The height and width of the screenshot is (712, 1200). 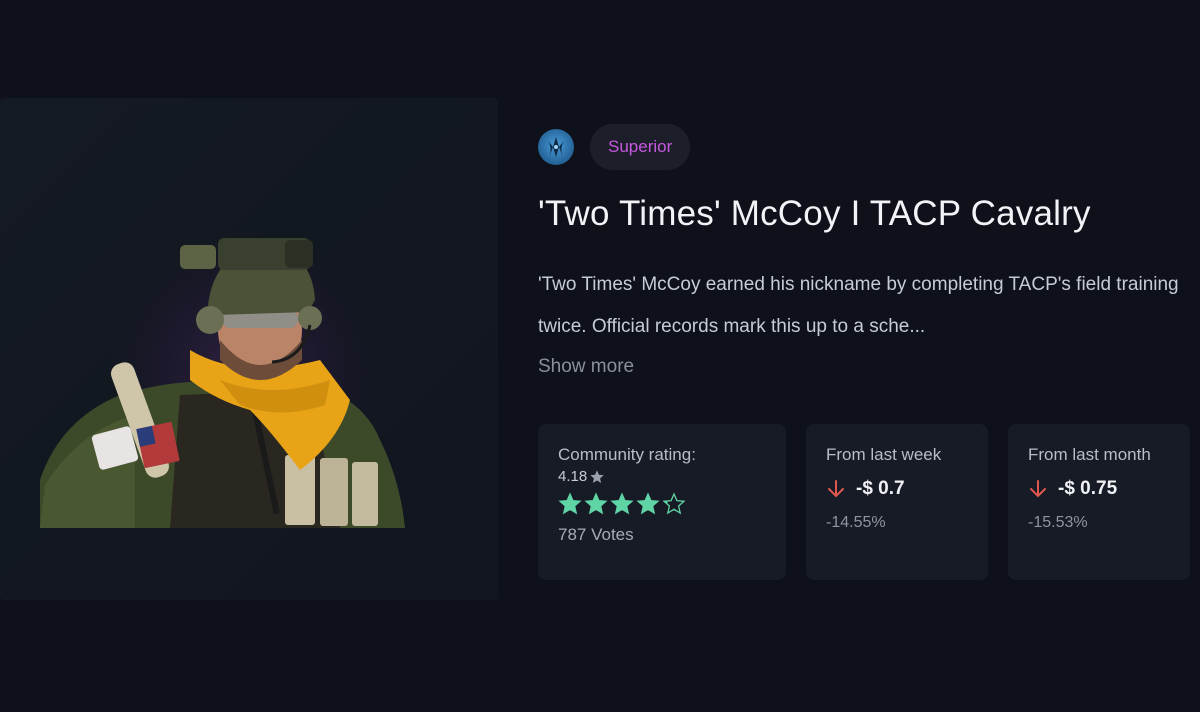 I want to click on week-change-card: From last week -$ 0.7 -14.55%, so click(x=897, y=502).